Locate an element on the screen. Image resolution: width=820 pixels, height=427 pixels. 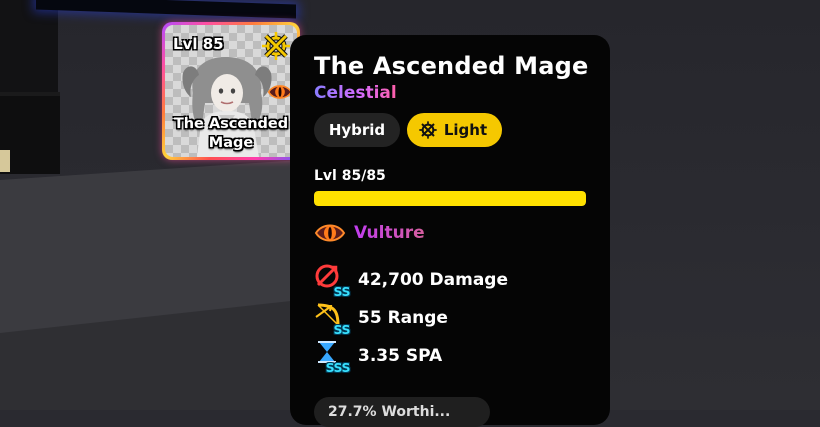
range-value: 55 Range is located at coordinates (403, 318).